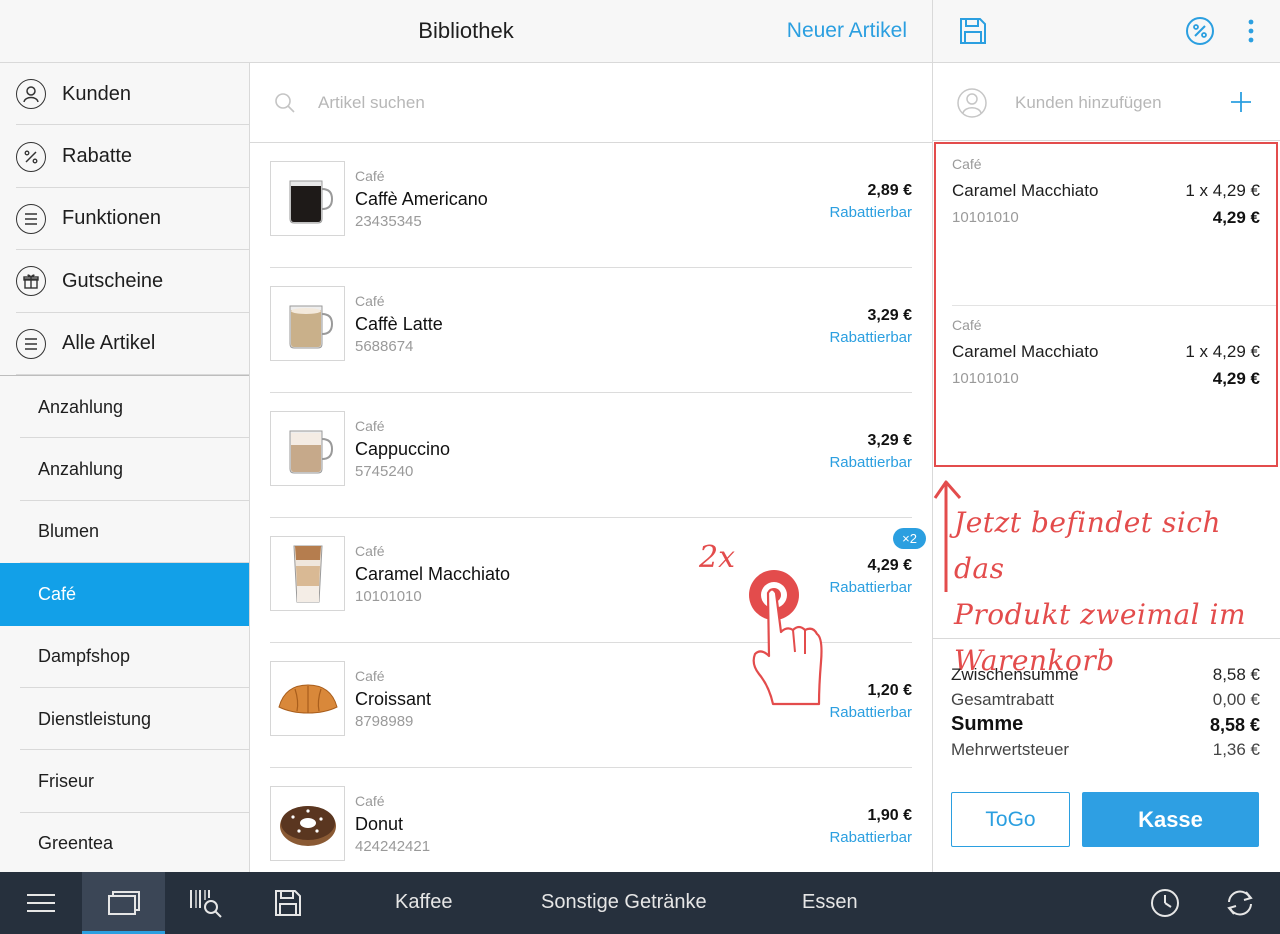 The width and height of the screenshot is (1280, 934). I want to click on product-name: Caramel Macchiato, so click(433, 574).